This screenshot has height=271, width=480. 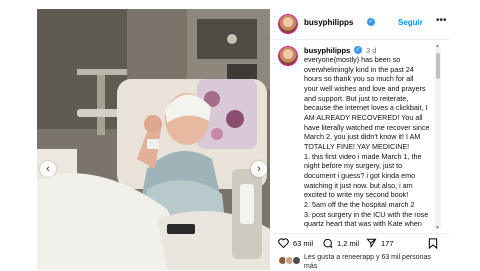 I want to click on follow-button: Seguir, so click(x=410, y=22).